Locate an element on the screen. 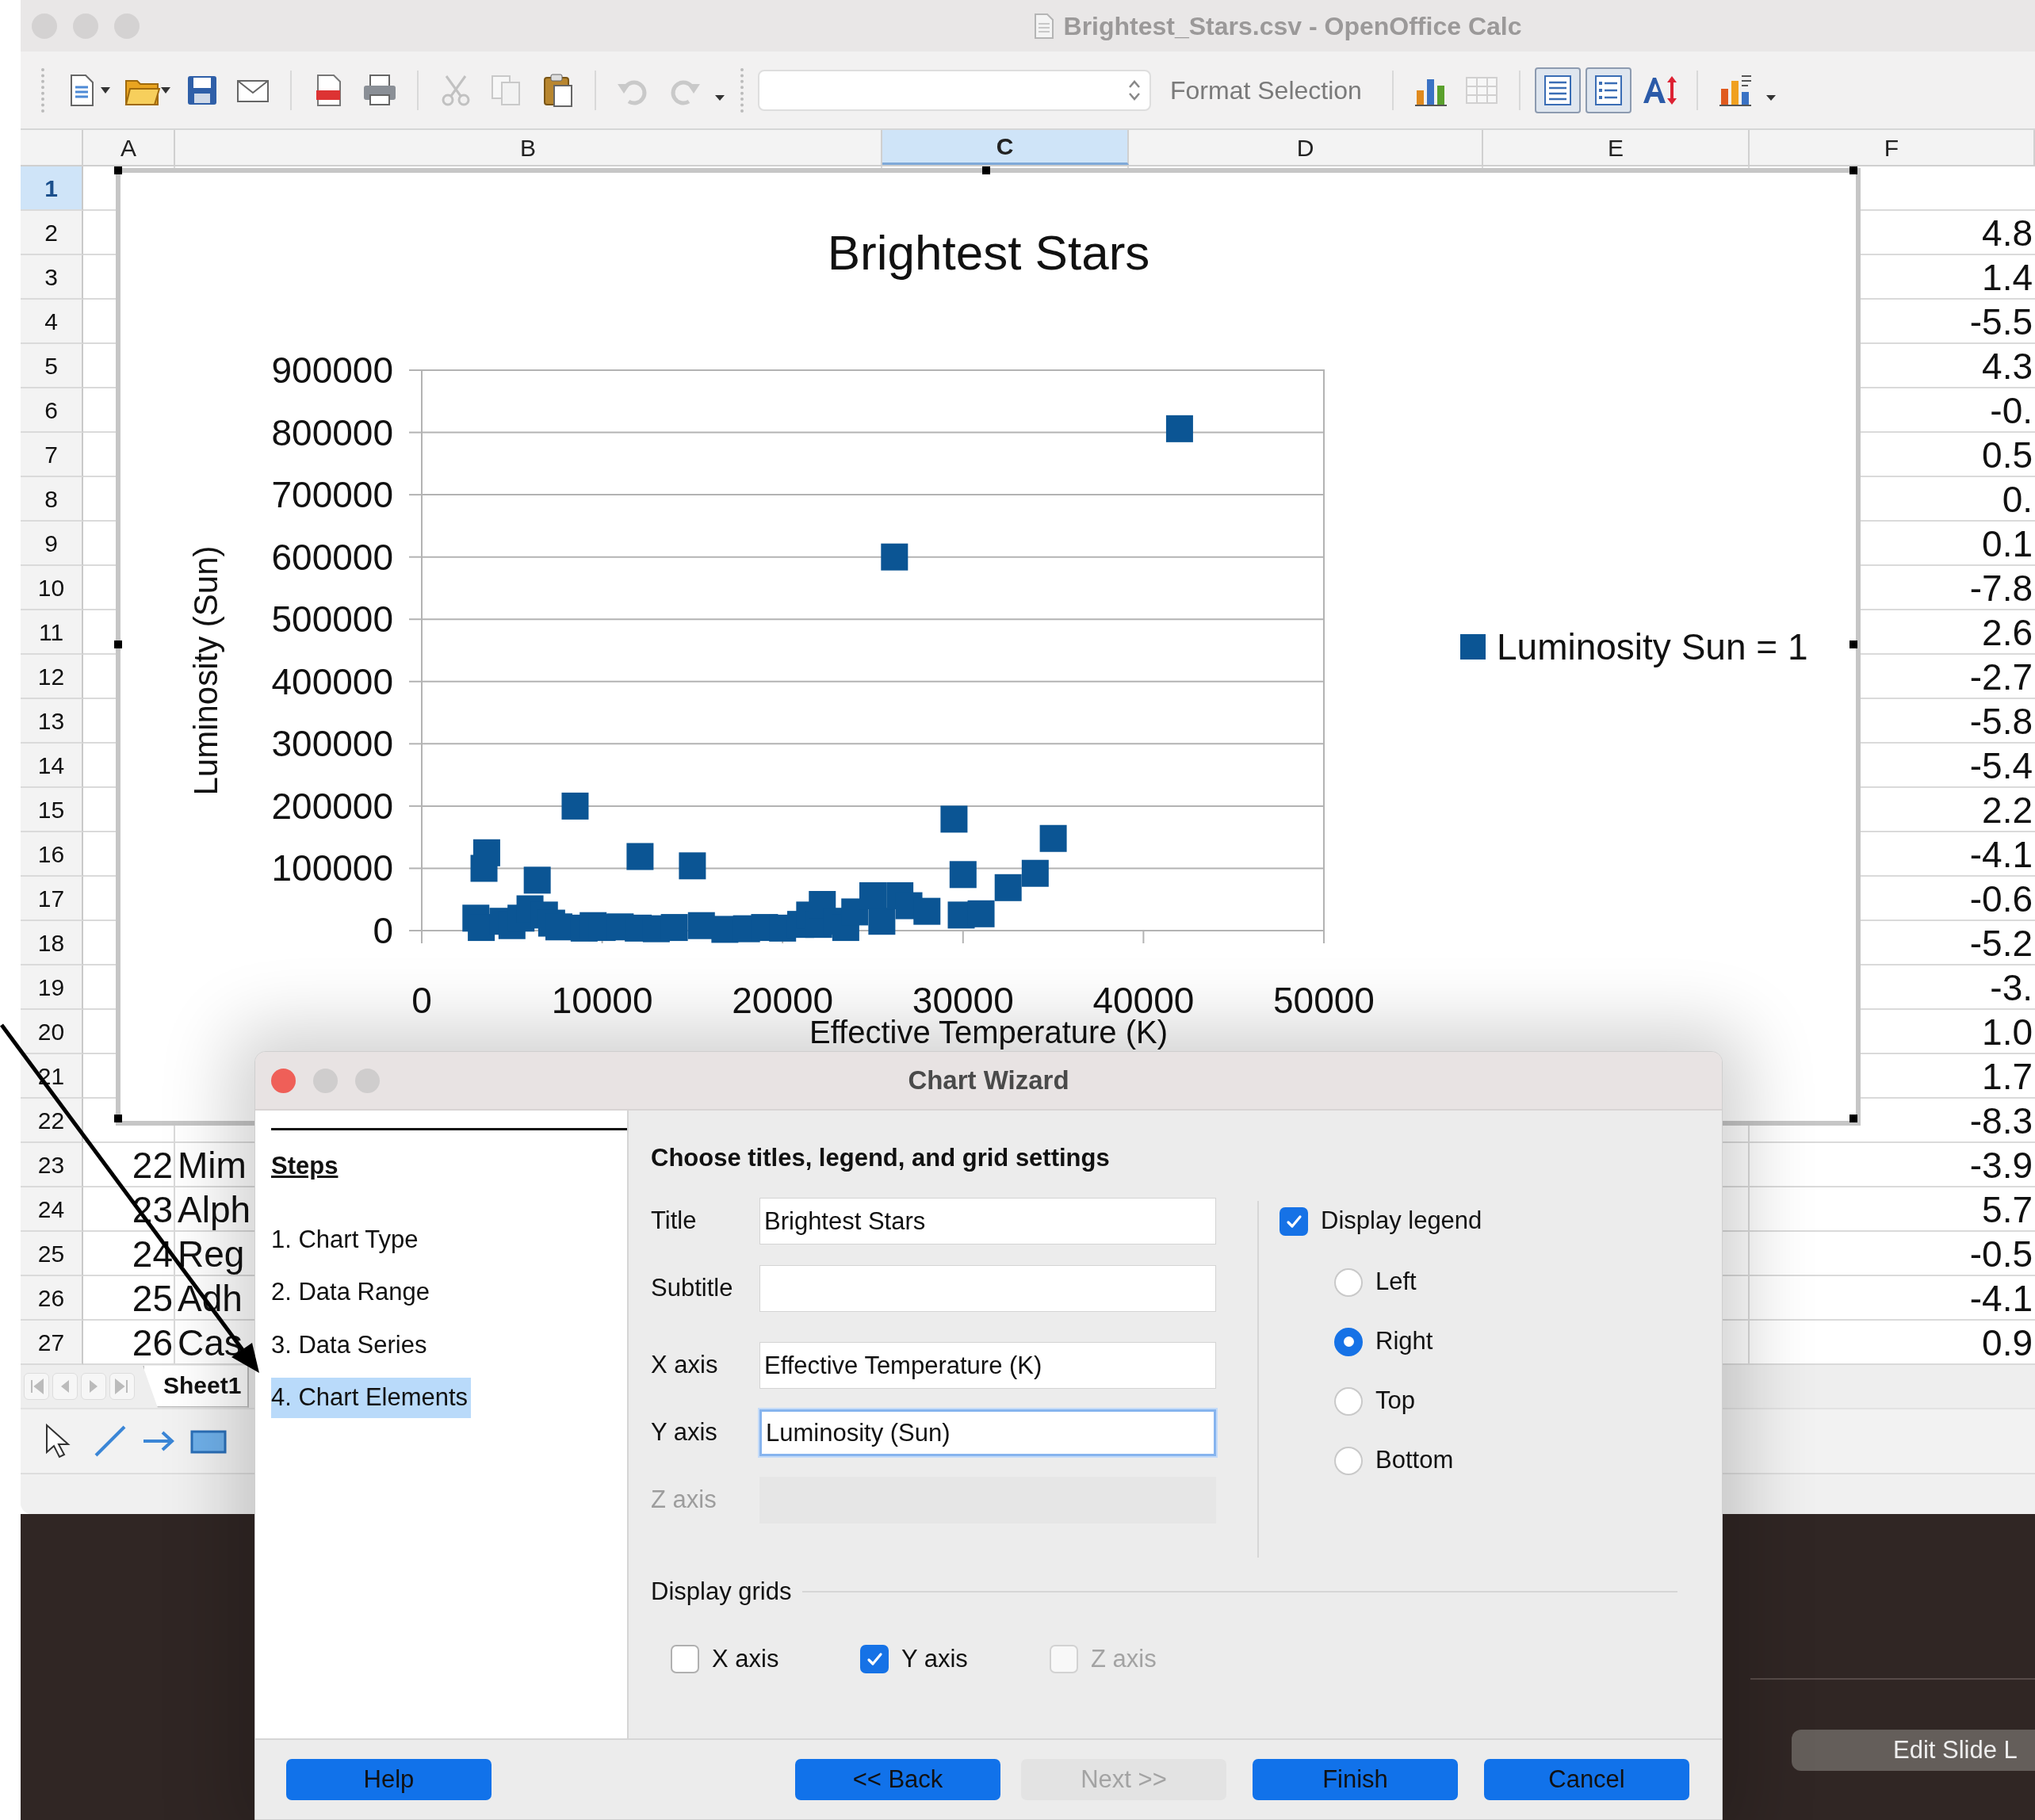  cell-text: 1.0 is located at coordinates (2007, 1032).